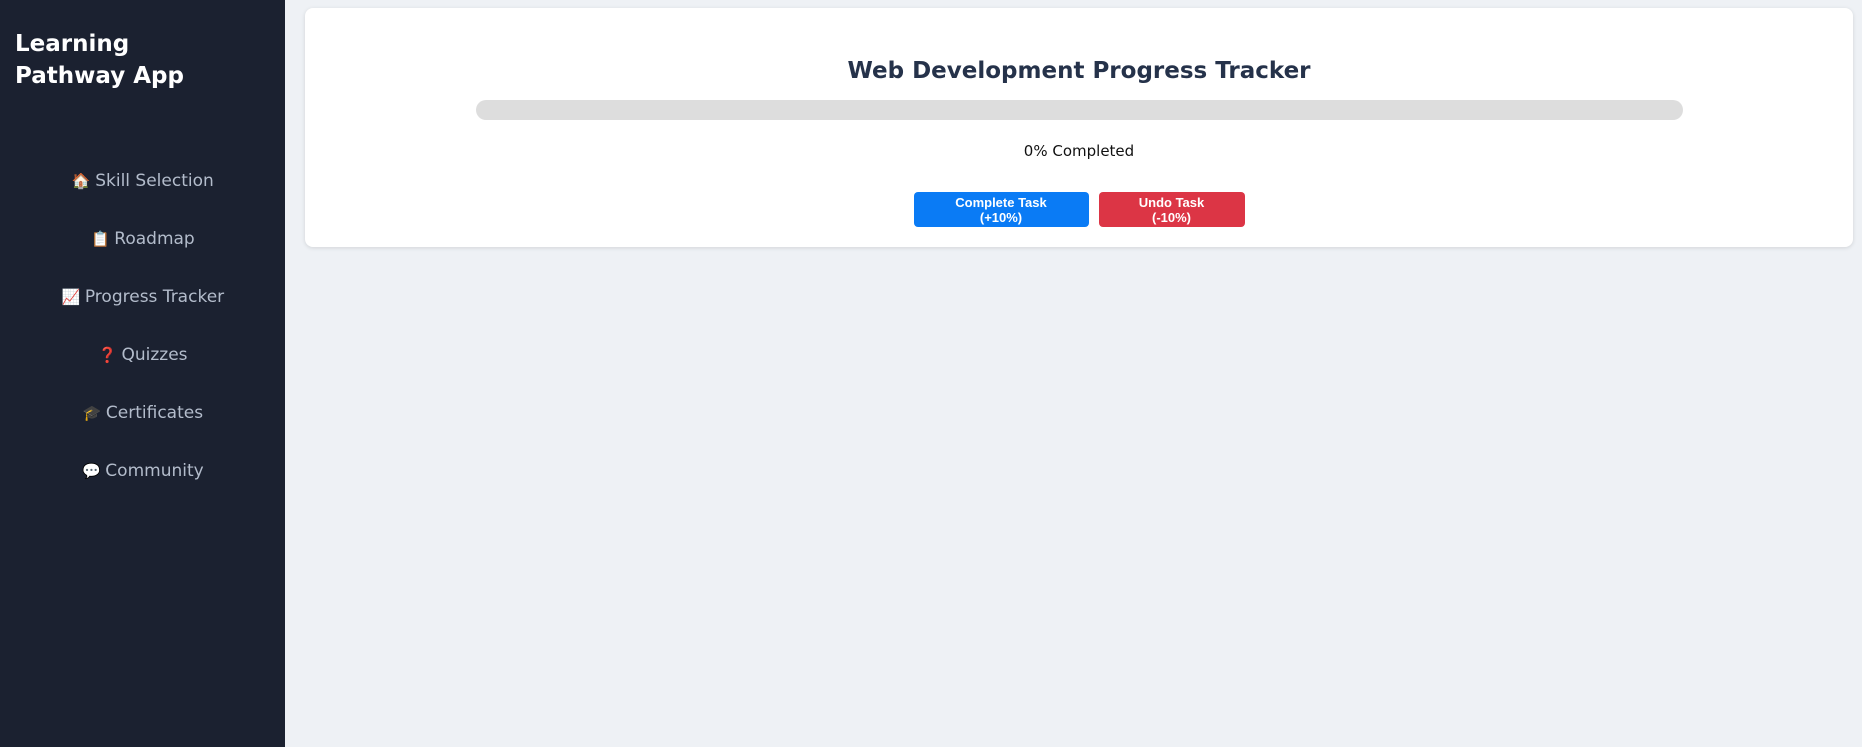 The width and height of the screenshot is (1862, 747). Describe the element at coordinates (91, 471) in the screenshot. I see `speech-bubble-icon: 💬` at that location.